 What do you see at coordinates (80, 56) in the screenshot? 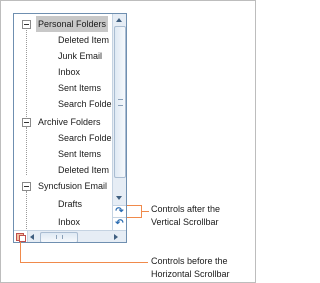
I see `tree-node-label: Junk Email` at bounding box center [80, 56].